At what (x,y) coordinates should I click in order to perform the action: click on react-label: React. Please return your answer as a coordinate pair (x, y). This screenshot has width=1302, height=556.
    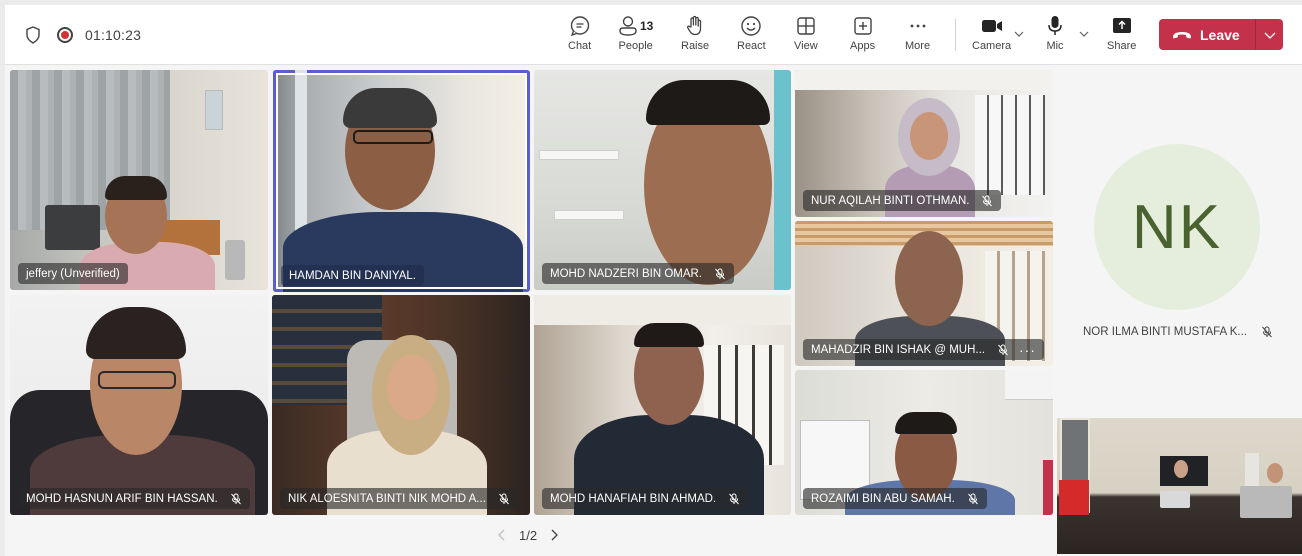
    Looking at the image, I should click on (751, 46).